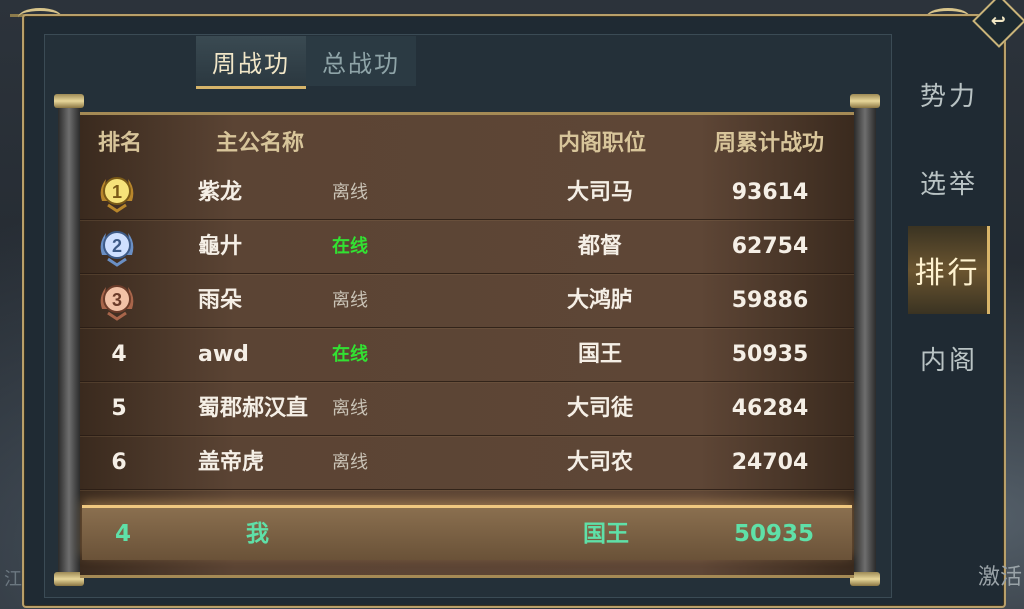 The image size is (1024, 609). I want to click on player-name: 龜廾, so click(220, 246).